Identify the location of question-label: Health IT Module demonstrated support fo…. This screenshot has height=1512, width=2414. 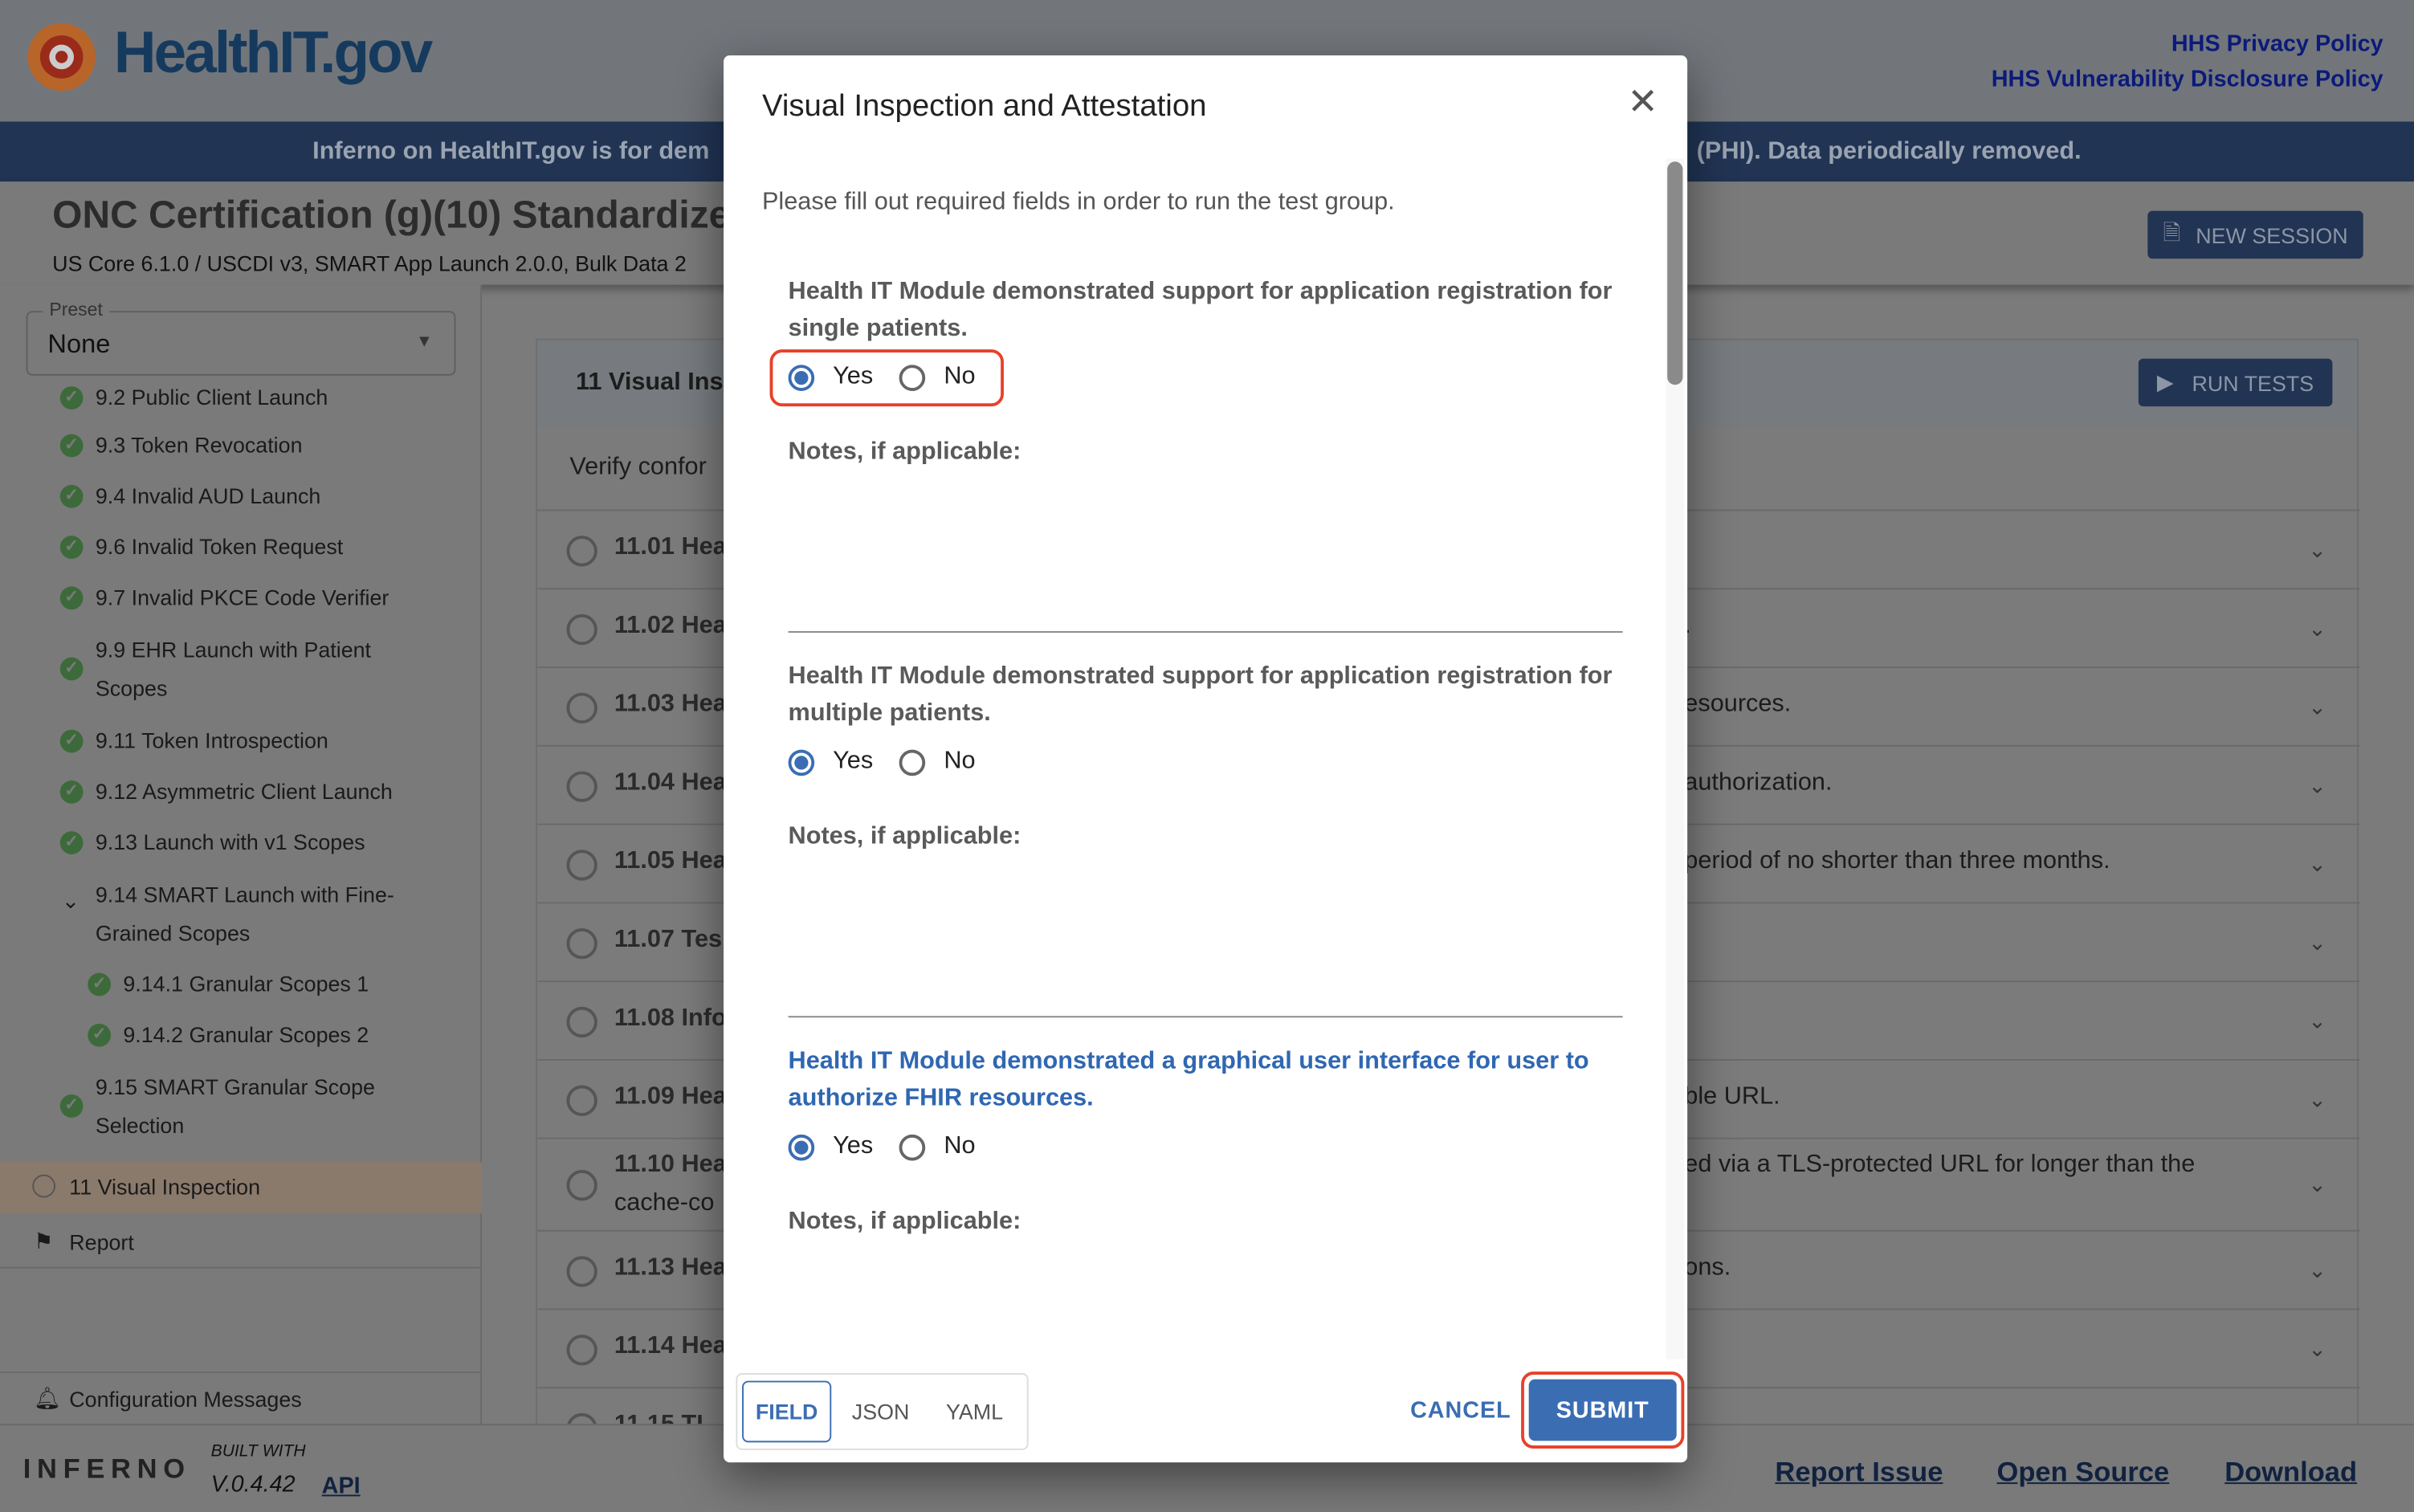
(1200, 310).